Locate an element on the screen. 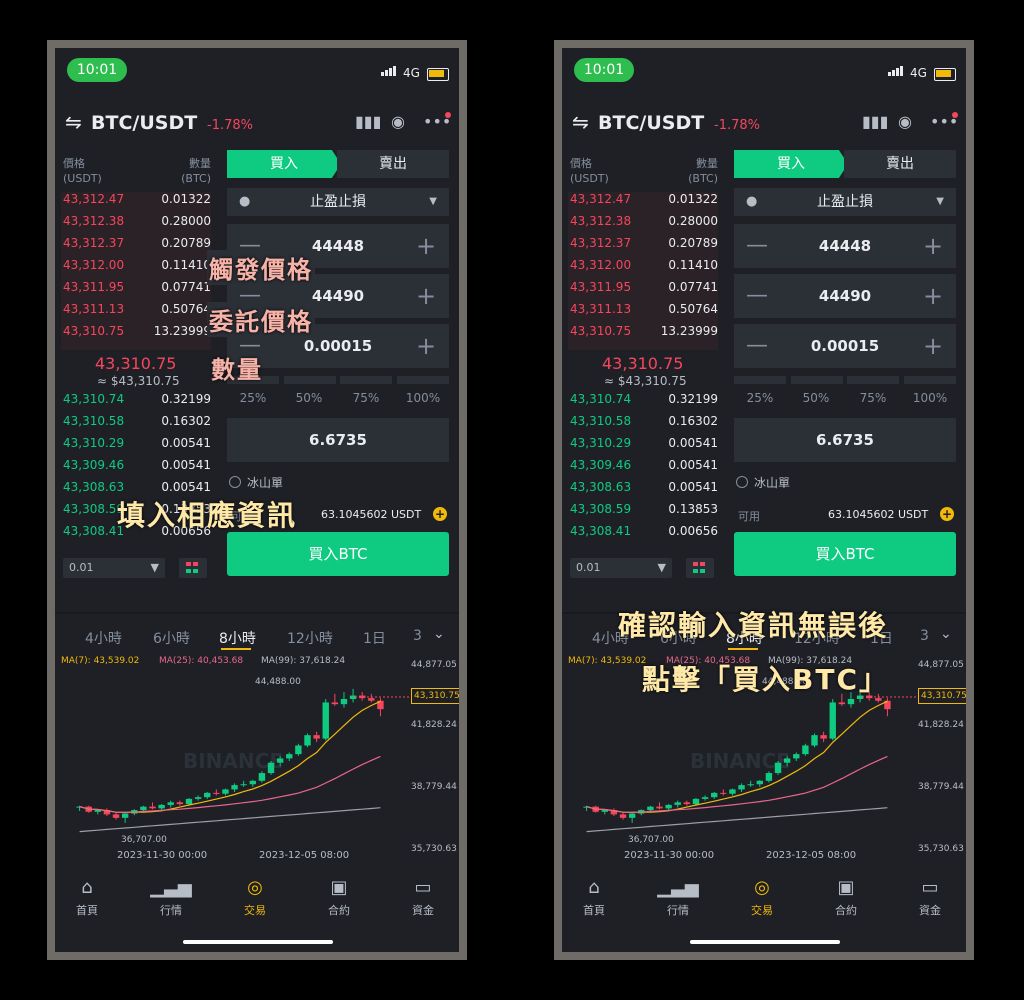  tab-timeframe-12h: 12小時 is located at coordinates (310, 638).